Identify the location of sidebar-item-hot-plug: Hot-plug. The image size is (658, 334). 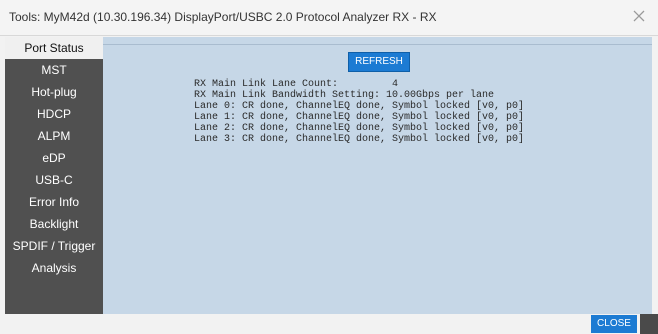
(54, 92).